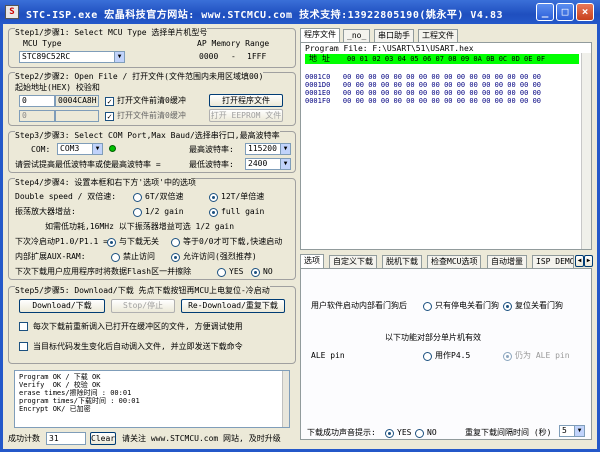 Image resolution: width=600 pixels, height=452 pixels. What do you see at coordinates (45, 211) in the screenshot?
I see `osc-gain-label: 振荡放大器增益:` at bounding box center [45, 211].